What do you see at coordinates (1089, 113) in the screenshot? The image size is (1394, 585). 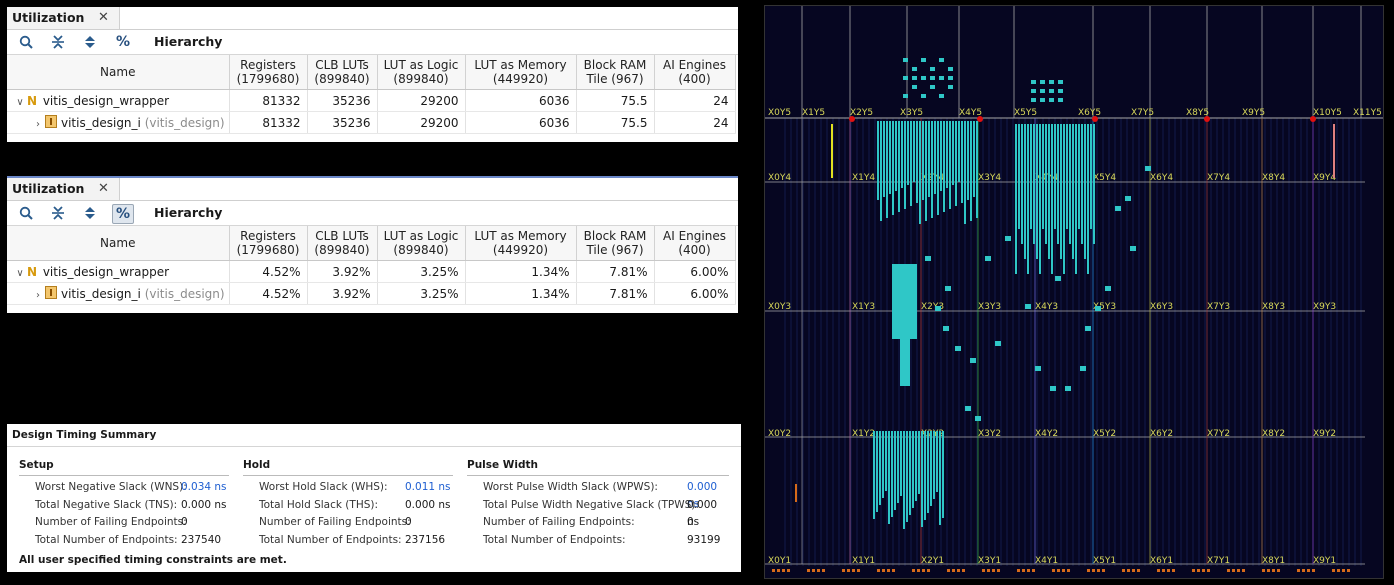 I see `clock-region-label: X6Y5` at bounding box center [1089, 113].